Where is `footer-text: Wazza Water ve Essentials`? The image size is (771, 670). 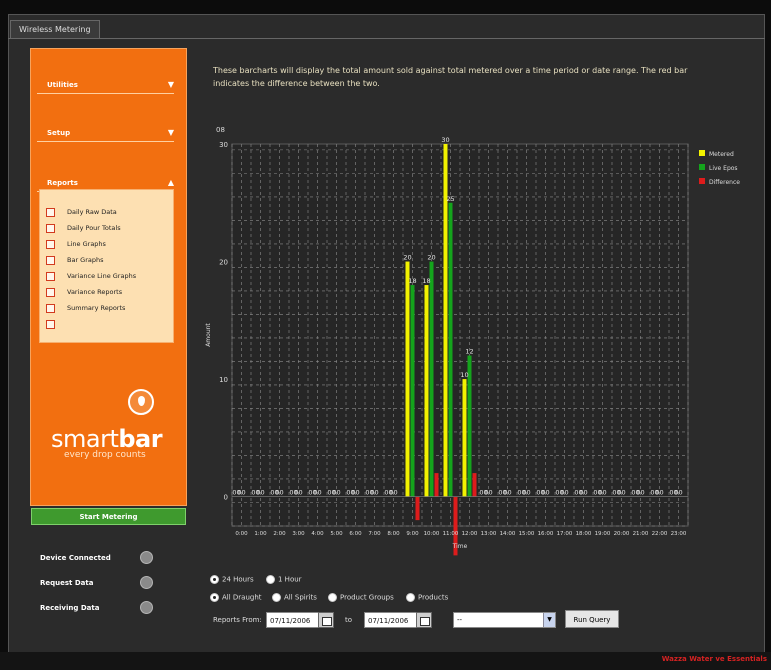
footer-text: Wazza Water ve Essentials is located at coordinates (714, 659).